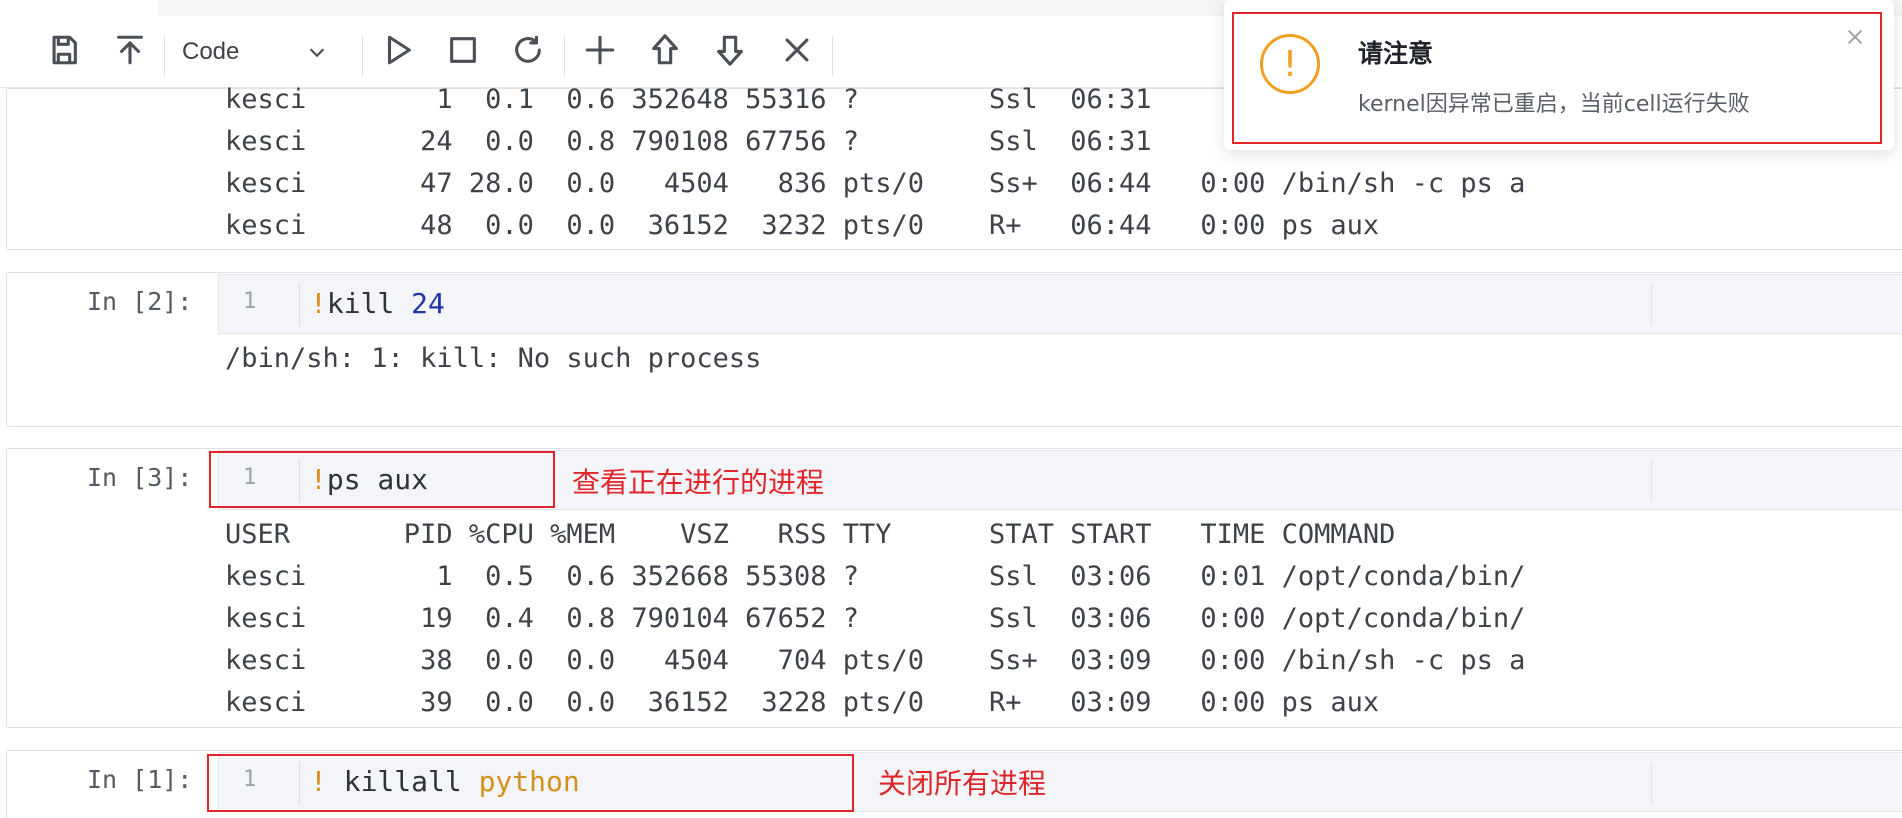 Image resolution: width=1902 pixels, height=818 pixels. Describe the element at coordinates (140, 477) in the screenshot. I see `cell-prompt: In [3]:` at that location.